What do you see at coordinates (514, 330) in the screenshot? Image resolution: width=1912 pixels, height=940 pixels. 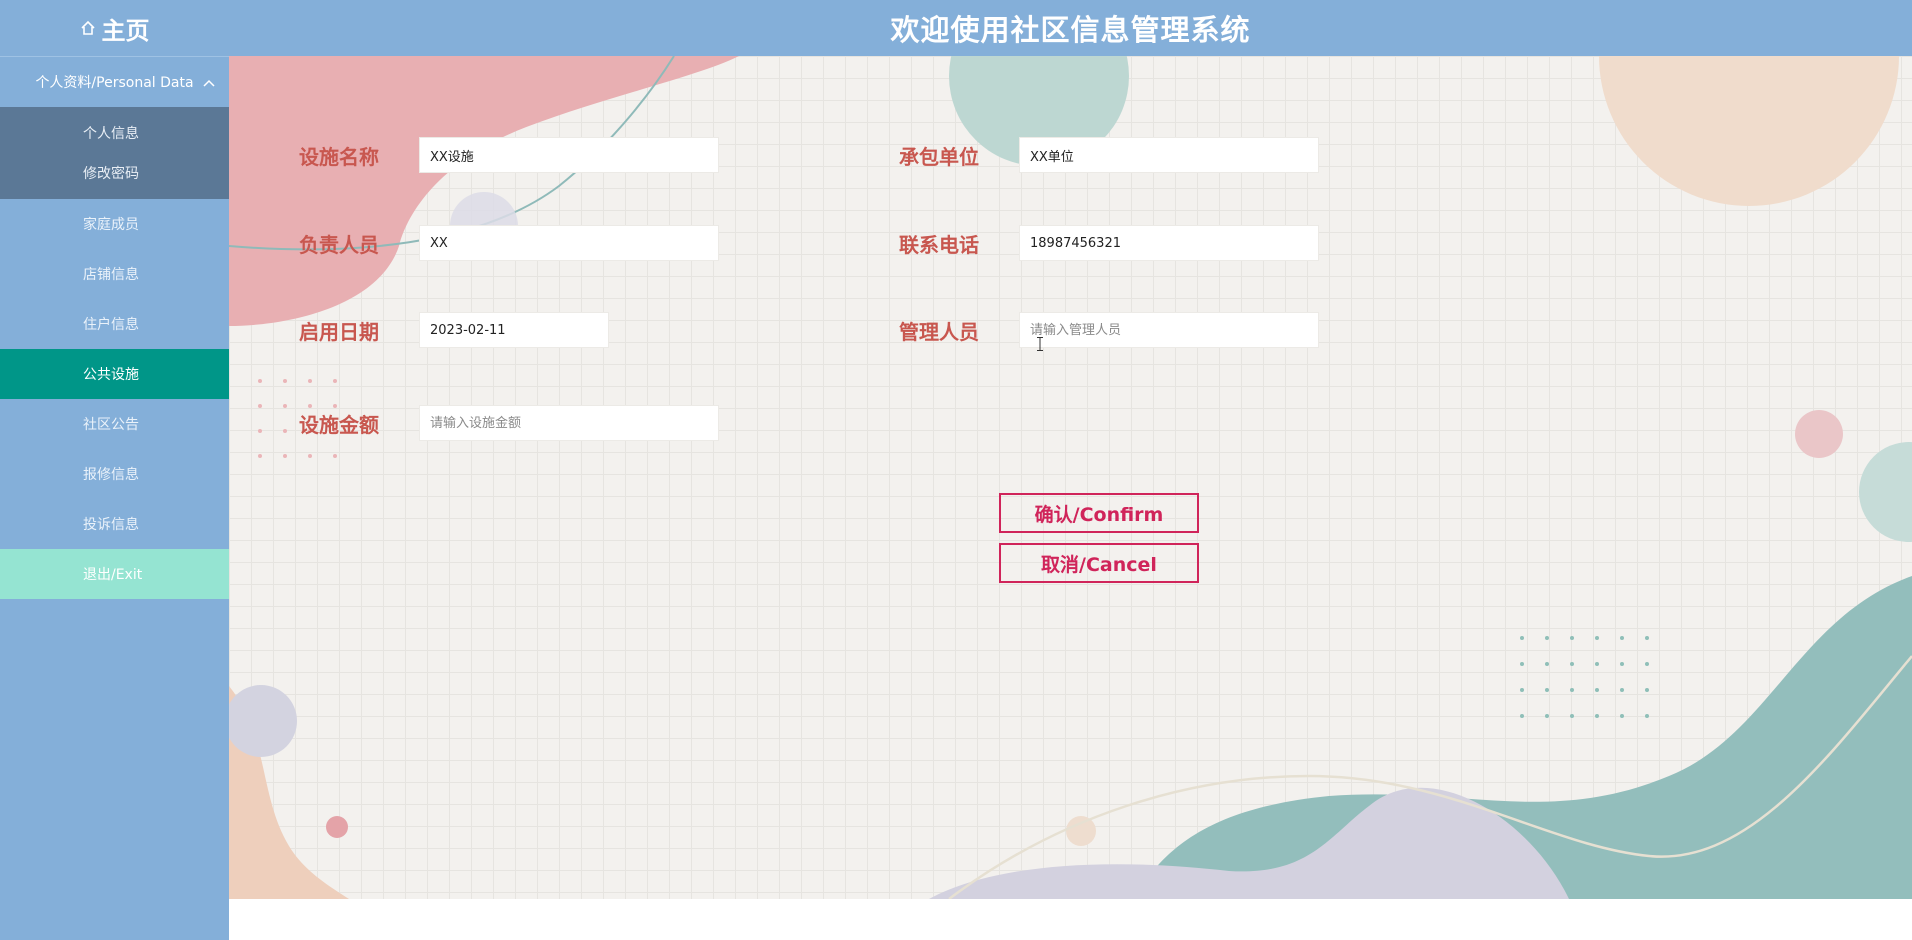 I see `start-date-input` at bounding box center [514, 330].